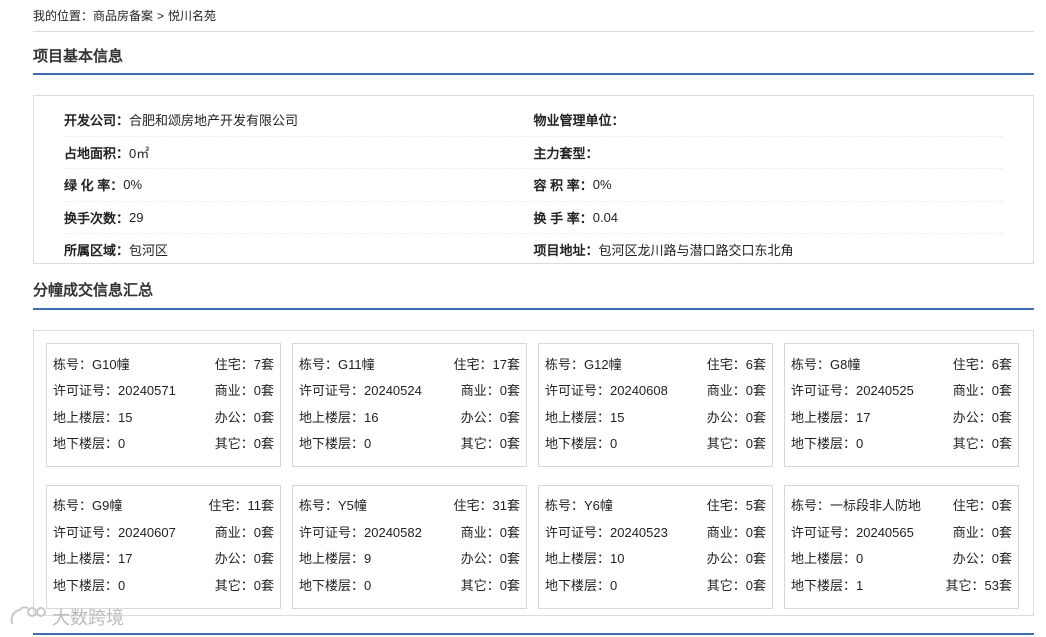  Describe the element at coordinates (736, 506) in the screenshot. I see `residential-count: 住宅：5套` at that location.